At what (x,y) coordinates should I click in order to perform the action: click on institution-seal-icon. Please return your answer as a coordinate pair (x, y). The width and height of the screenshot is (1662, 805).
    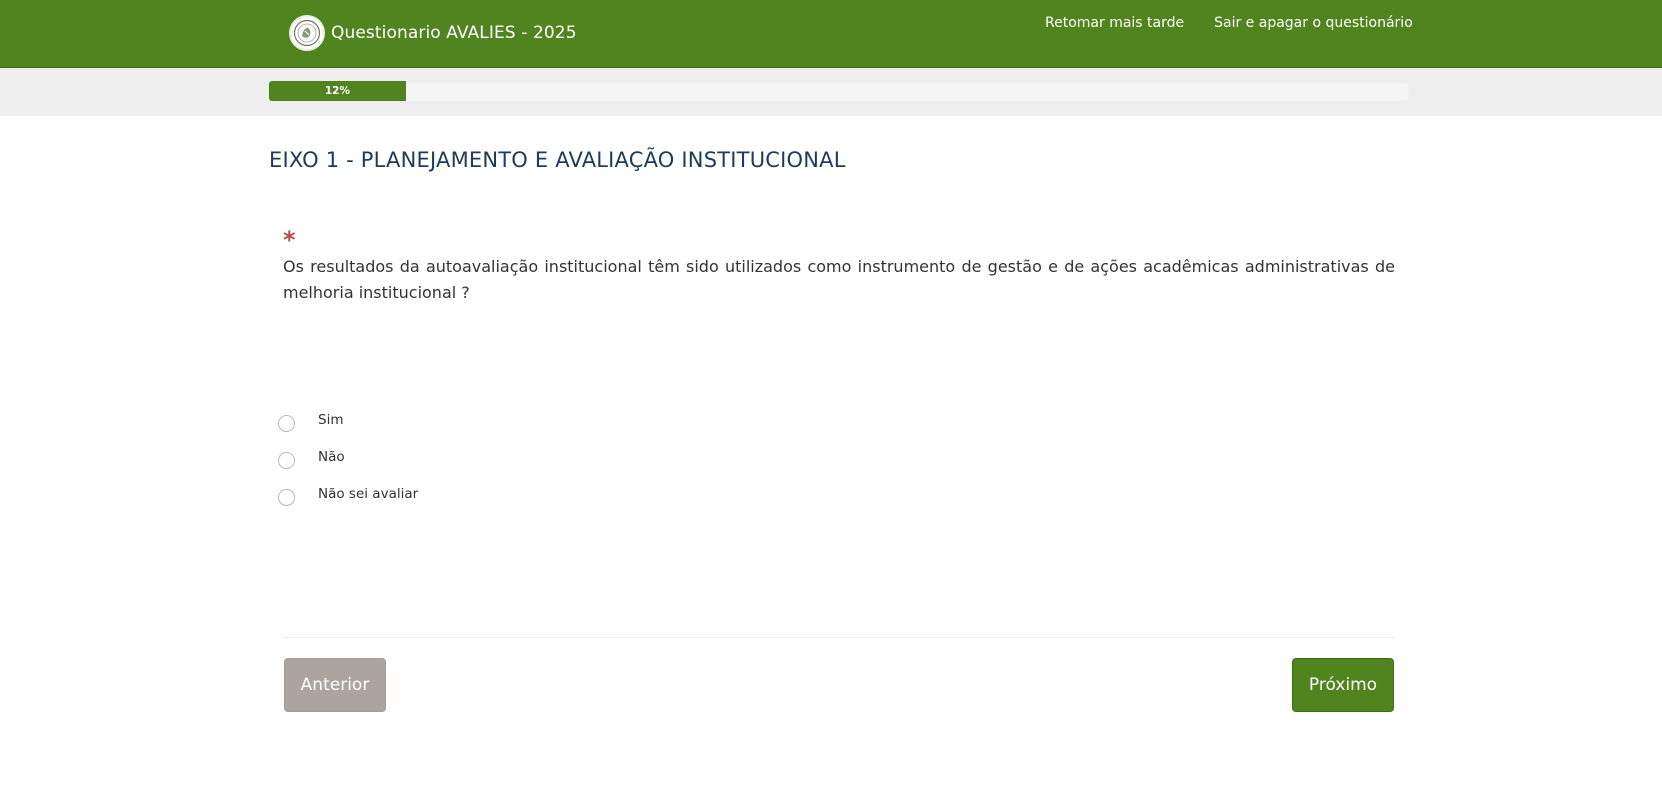
    Looking at the image, I should click on (307, 33).